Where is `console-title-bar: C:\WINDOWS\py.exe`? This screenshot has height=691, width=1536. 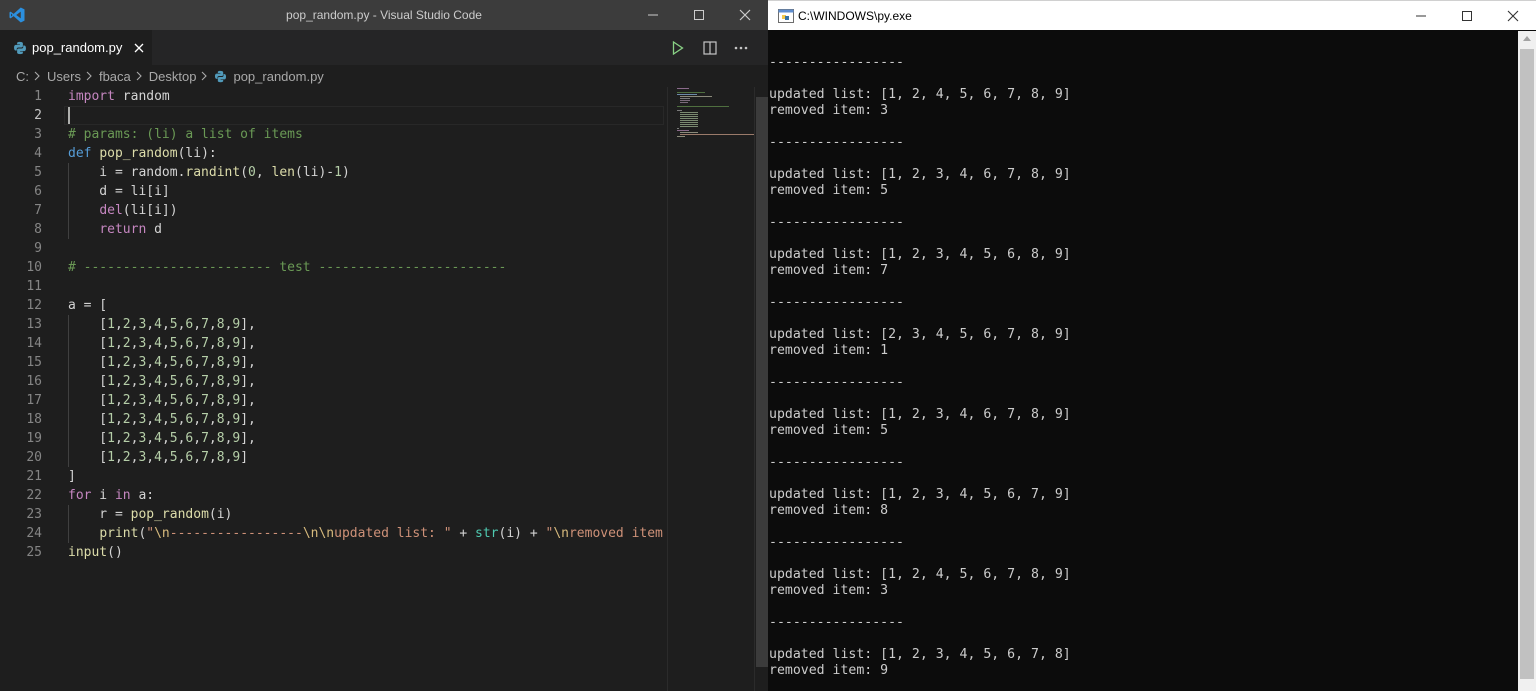
console-title-bar: C:\WINDOWS\py.exe is located at coordinates (1152, 15).